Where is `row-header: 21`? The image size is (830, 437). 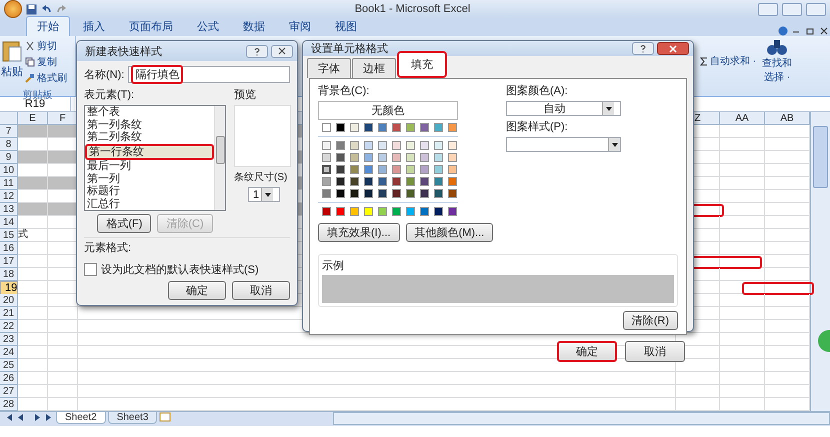 row-header: 21 is located at coordinates (9, 313).